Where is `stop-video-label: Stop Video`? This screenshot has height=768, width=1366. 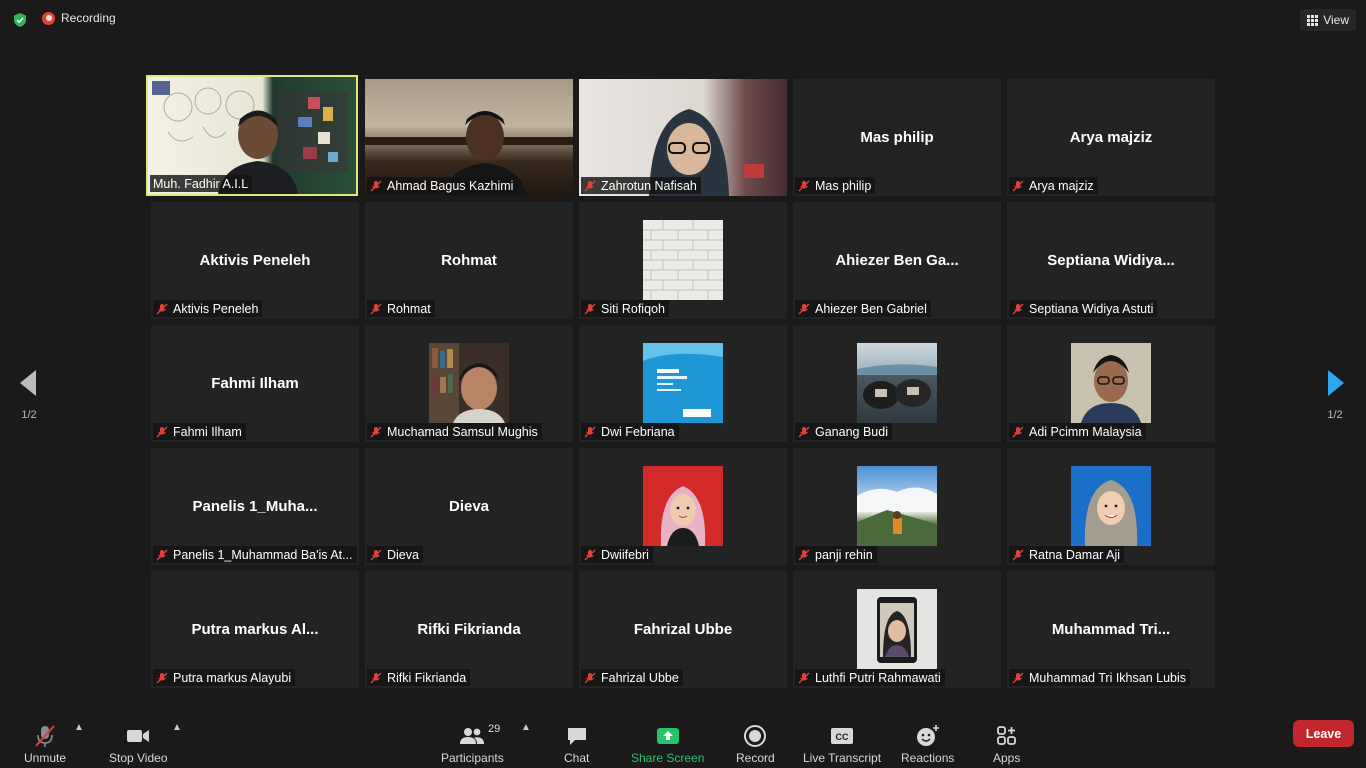 stop-video-label: Stop Video is located at coordinates (138, 758).